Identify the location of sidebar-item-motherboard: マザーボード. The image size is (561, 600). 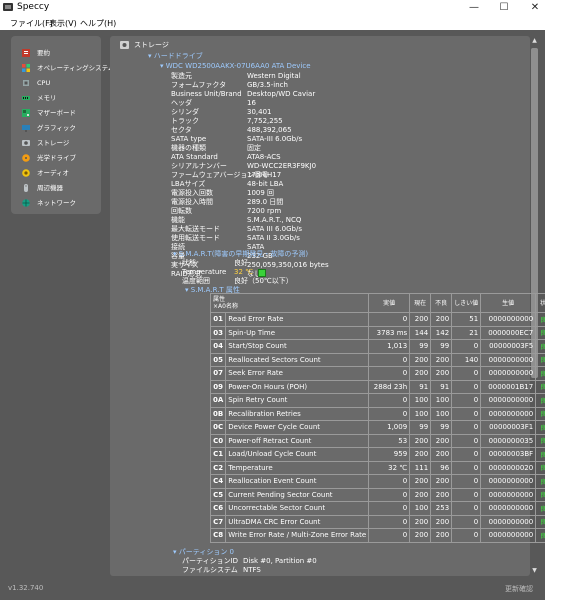
(56, 113).